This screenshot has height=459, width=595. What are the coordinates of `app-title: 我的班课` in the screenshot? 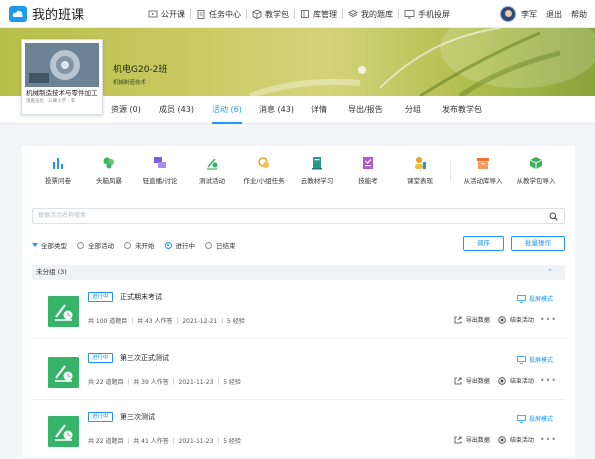 It's located at (58, 15).